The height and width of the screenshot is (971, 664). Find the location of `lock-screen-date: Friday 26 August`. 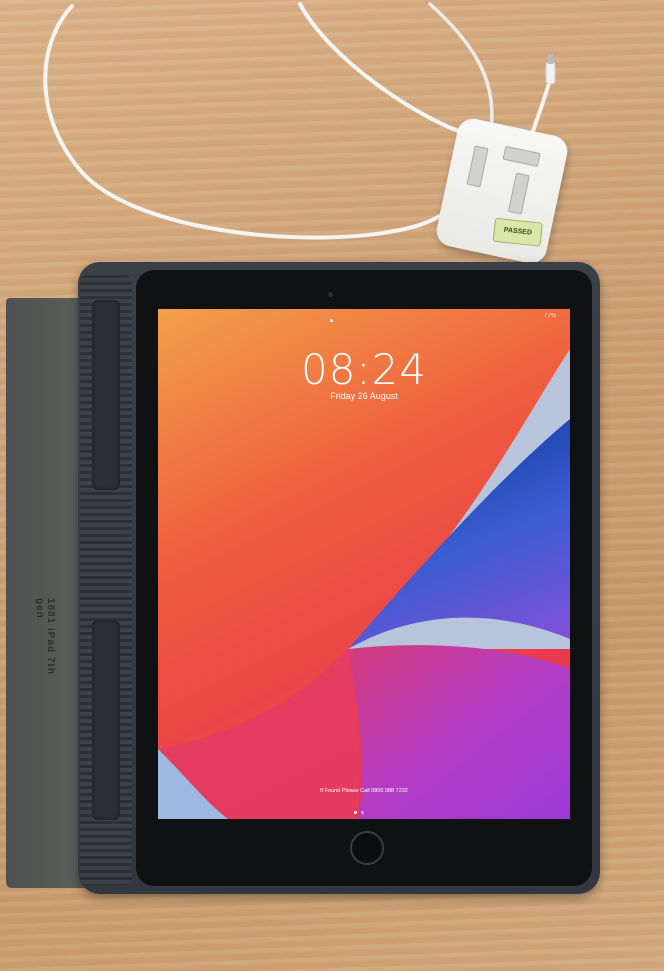

lock-screen-date: Friday 26 August is located at coordinates (364, 396).